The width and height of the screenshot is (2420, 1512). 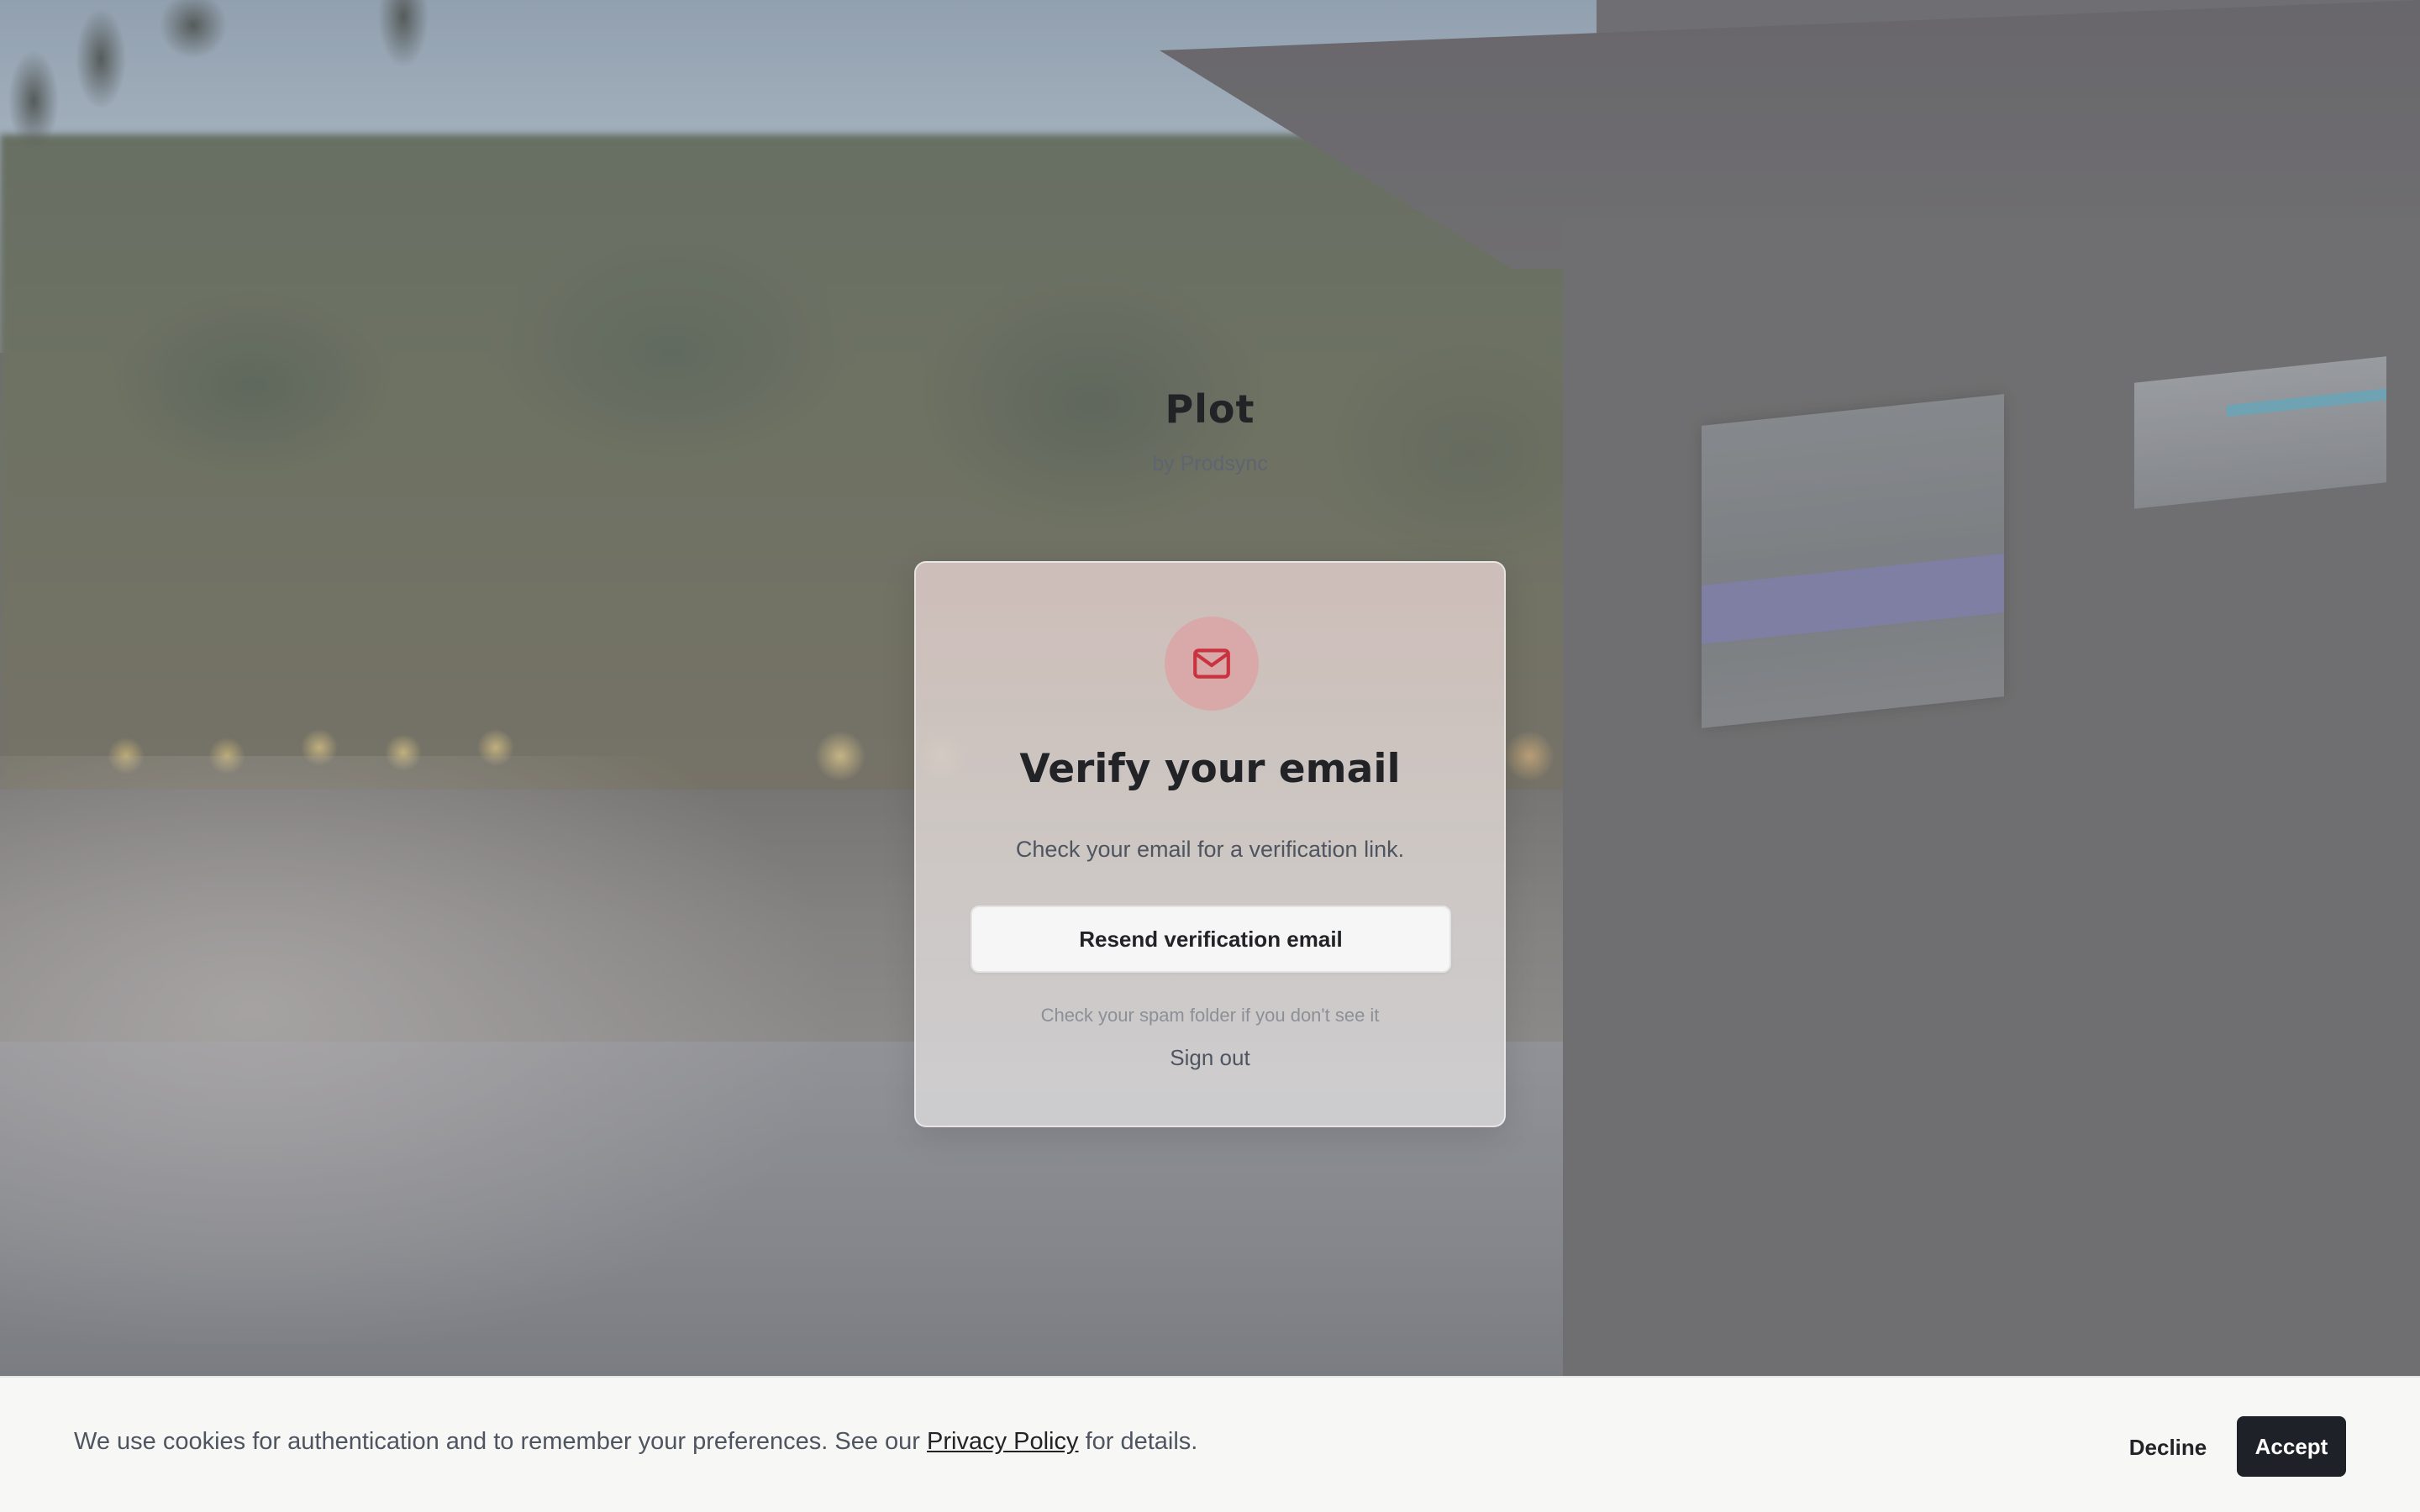 I want to click on cookie-text-after: for details., so click(x=1138, y=1441).